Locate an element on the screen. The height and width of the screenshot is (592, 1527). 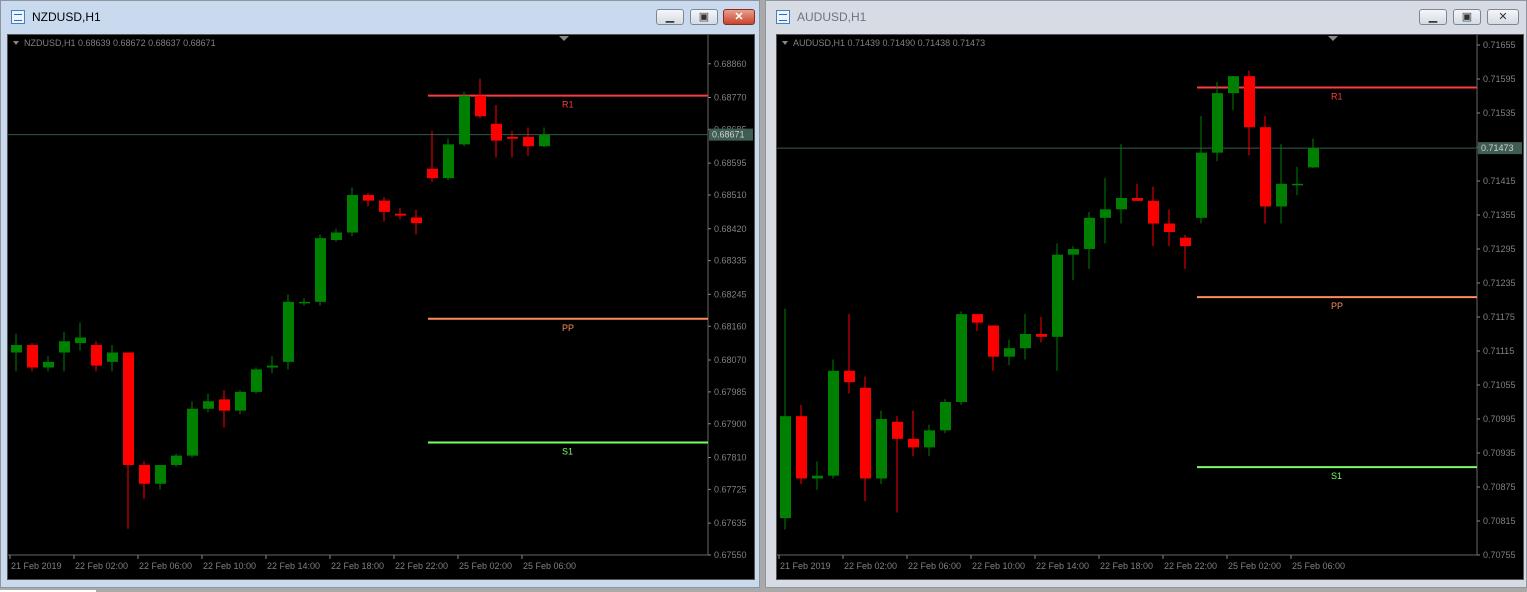
price-tick-label: 0.67810 is located at coordinates (730, 458).